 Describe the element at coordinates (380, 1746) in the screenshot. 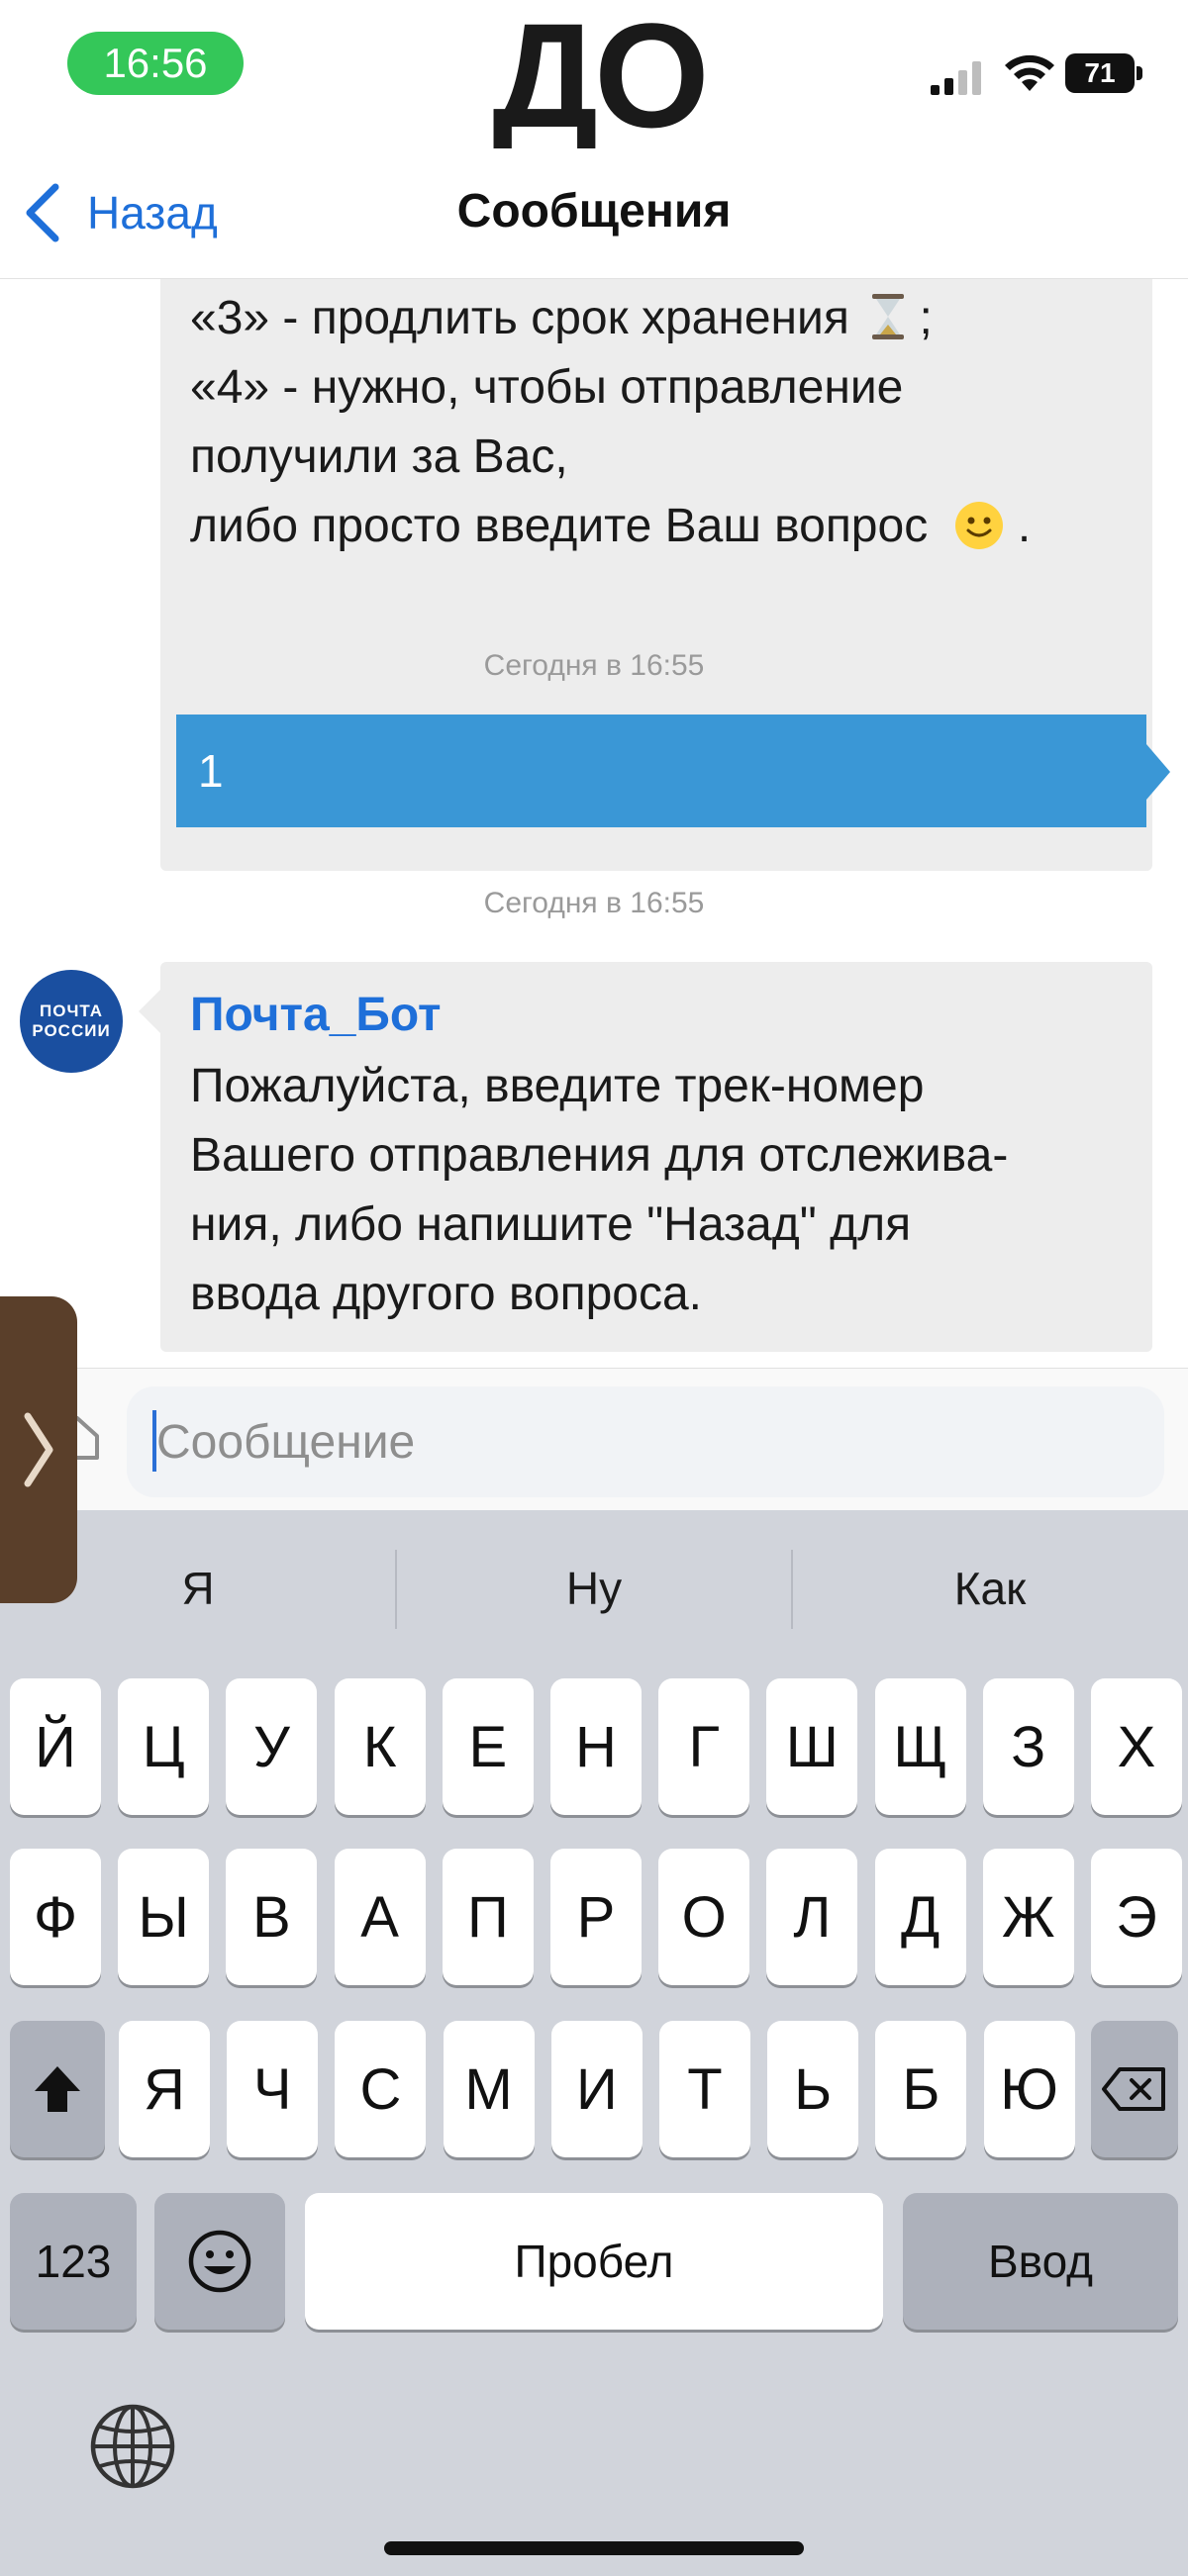

I see `letter-key: К` at that location.